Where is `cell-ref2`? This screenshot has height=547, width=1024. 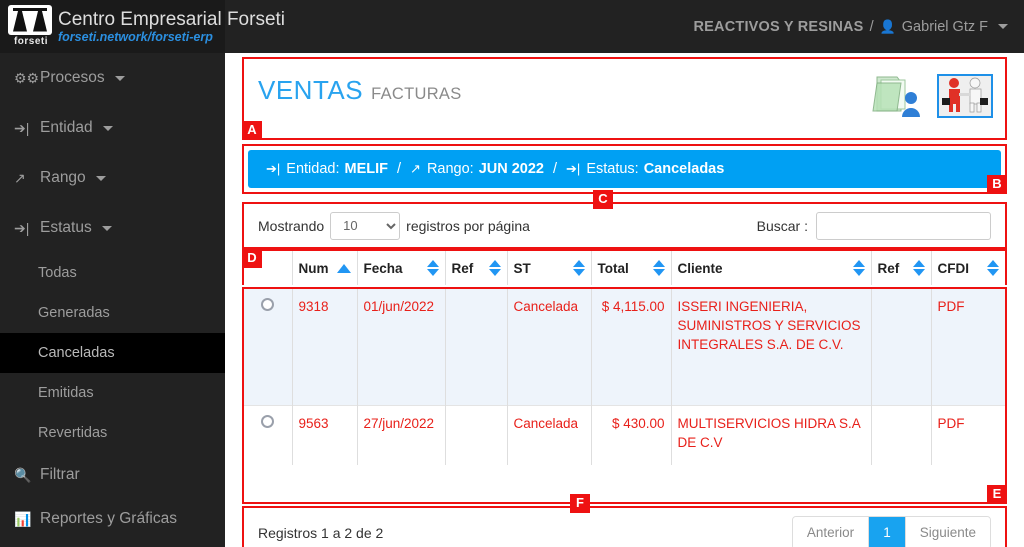 cell-ref2 is located at coordinates (900, 347).